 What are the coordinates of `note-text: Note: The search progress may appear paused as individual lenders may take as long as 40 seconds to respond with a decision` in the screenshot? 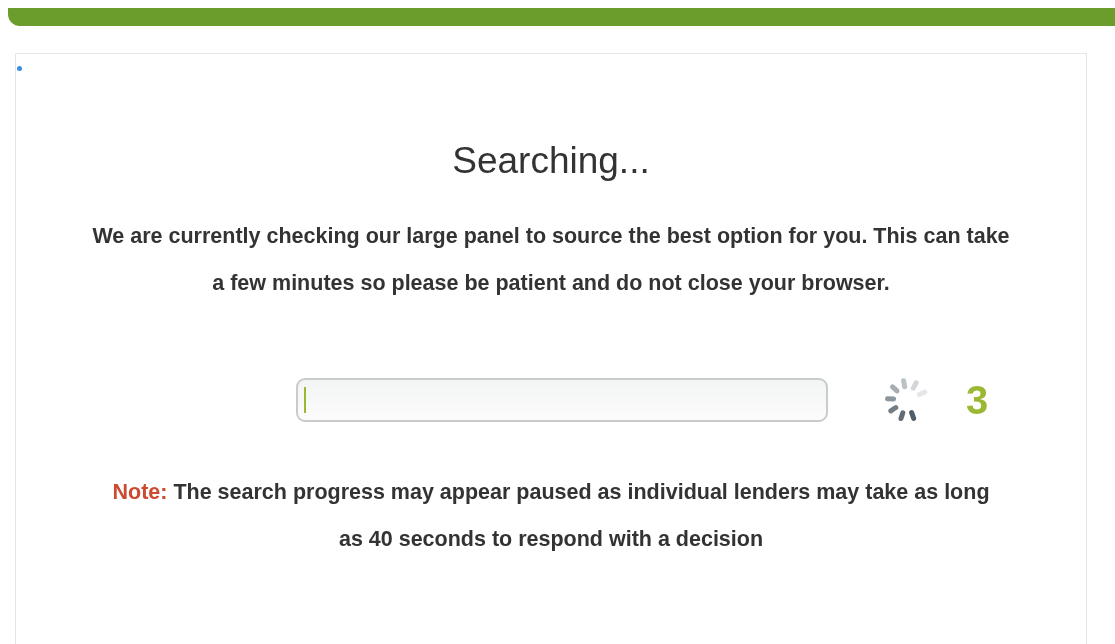 It's located at (551, 516).